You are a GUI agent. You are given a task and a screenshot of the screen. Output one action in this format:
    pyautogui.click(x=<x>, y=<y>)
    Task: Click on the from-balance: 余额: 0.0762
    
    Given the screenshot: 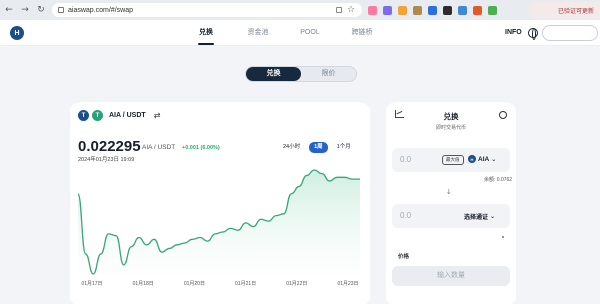 What is the action you would take?
    pyautogui.click(x=498, y=180)
    